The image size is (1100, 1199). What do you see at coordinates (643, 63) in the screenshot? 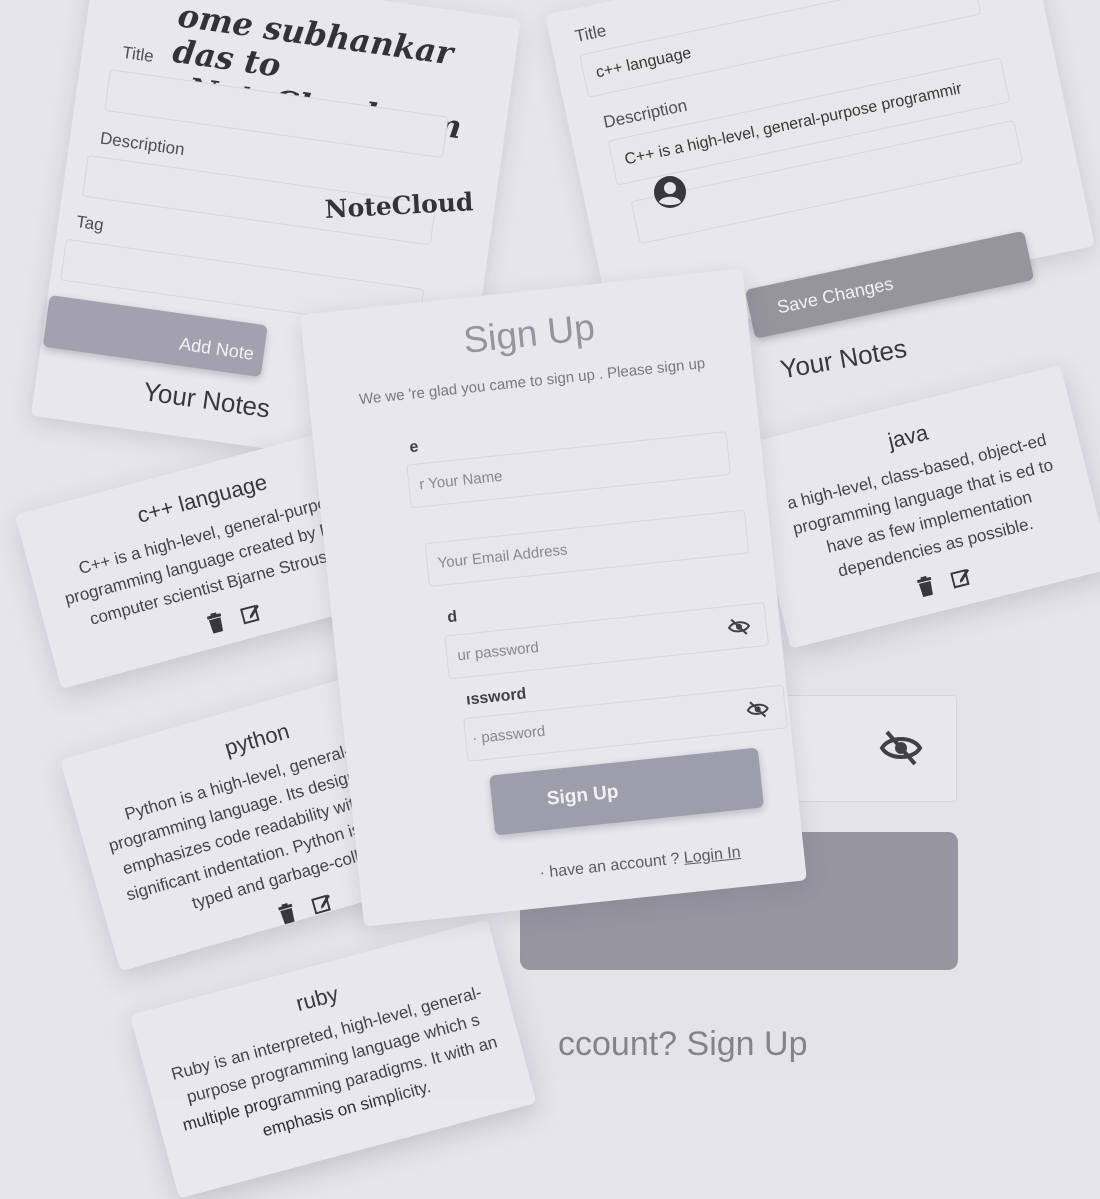
I see `edit-title-value: c++ language` at bounding box center [643, 63].